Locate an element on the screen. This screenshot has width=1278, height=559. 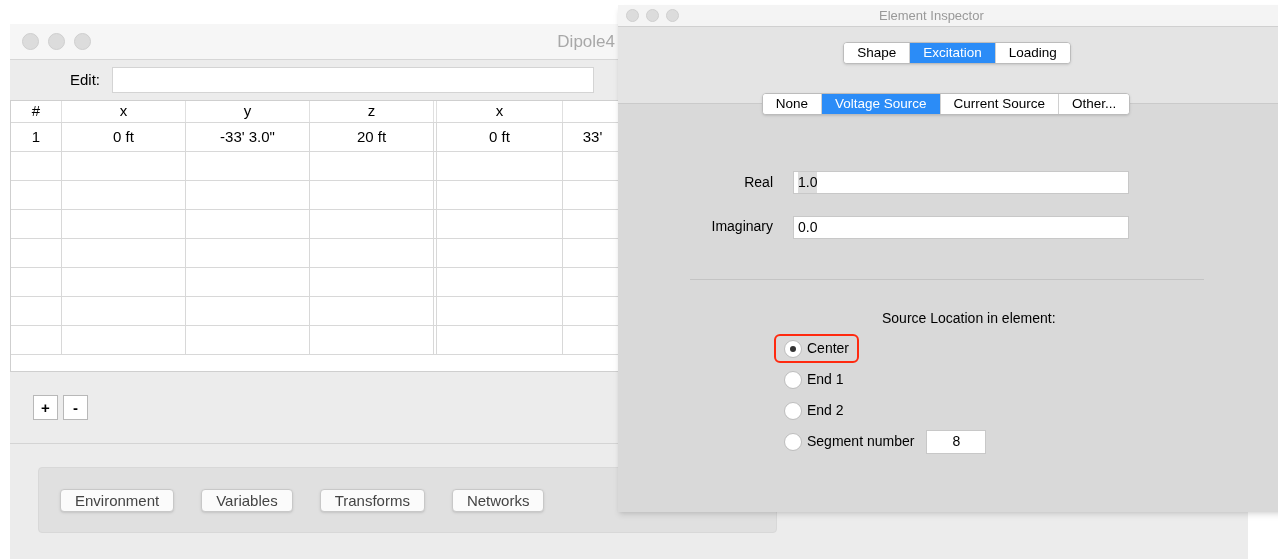
radio-option: Center is located at coordinates (817, 348).